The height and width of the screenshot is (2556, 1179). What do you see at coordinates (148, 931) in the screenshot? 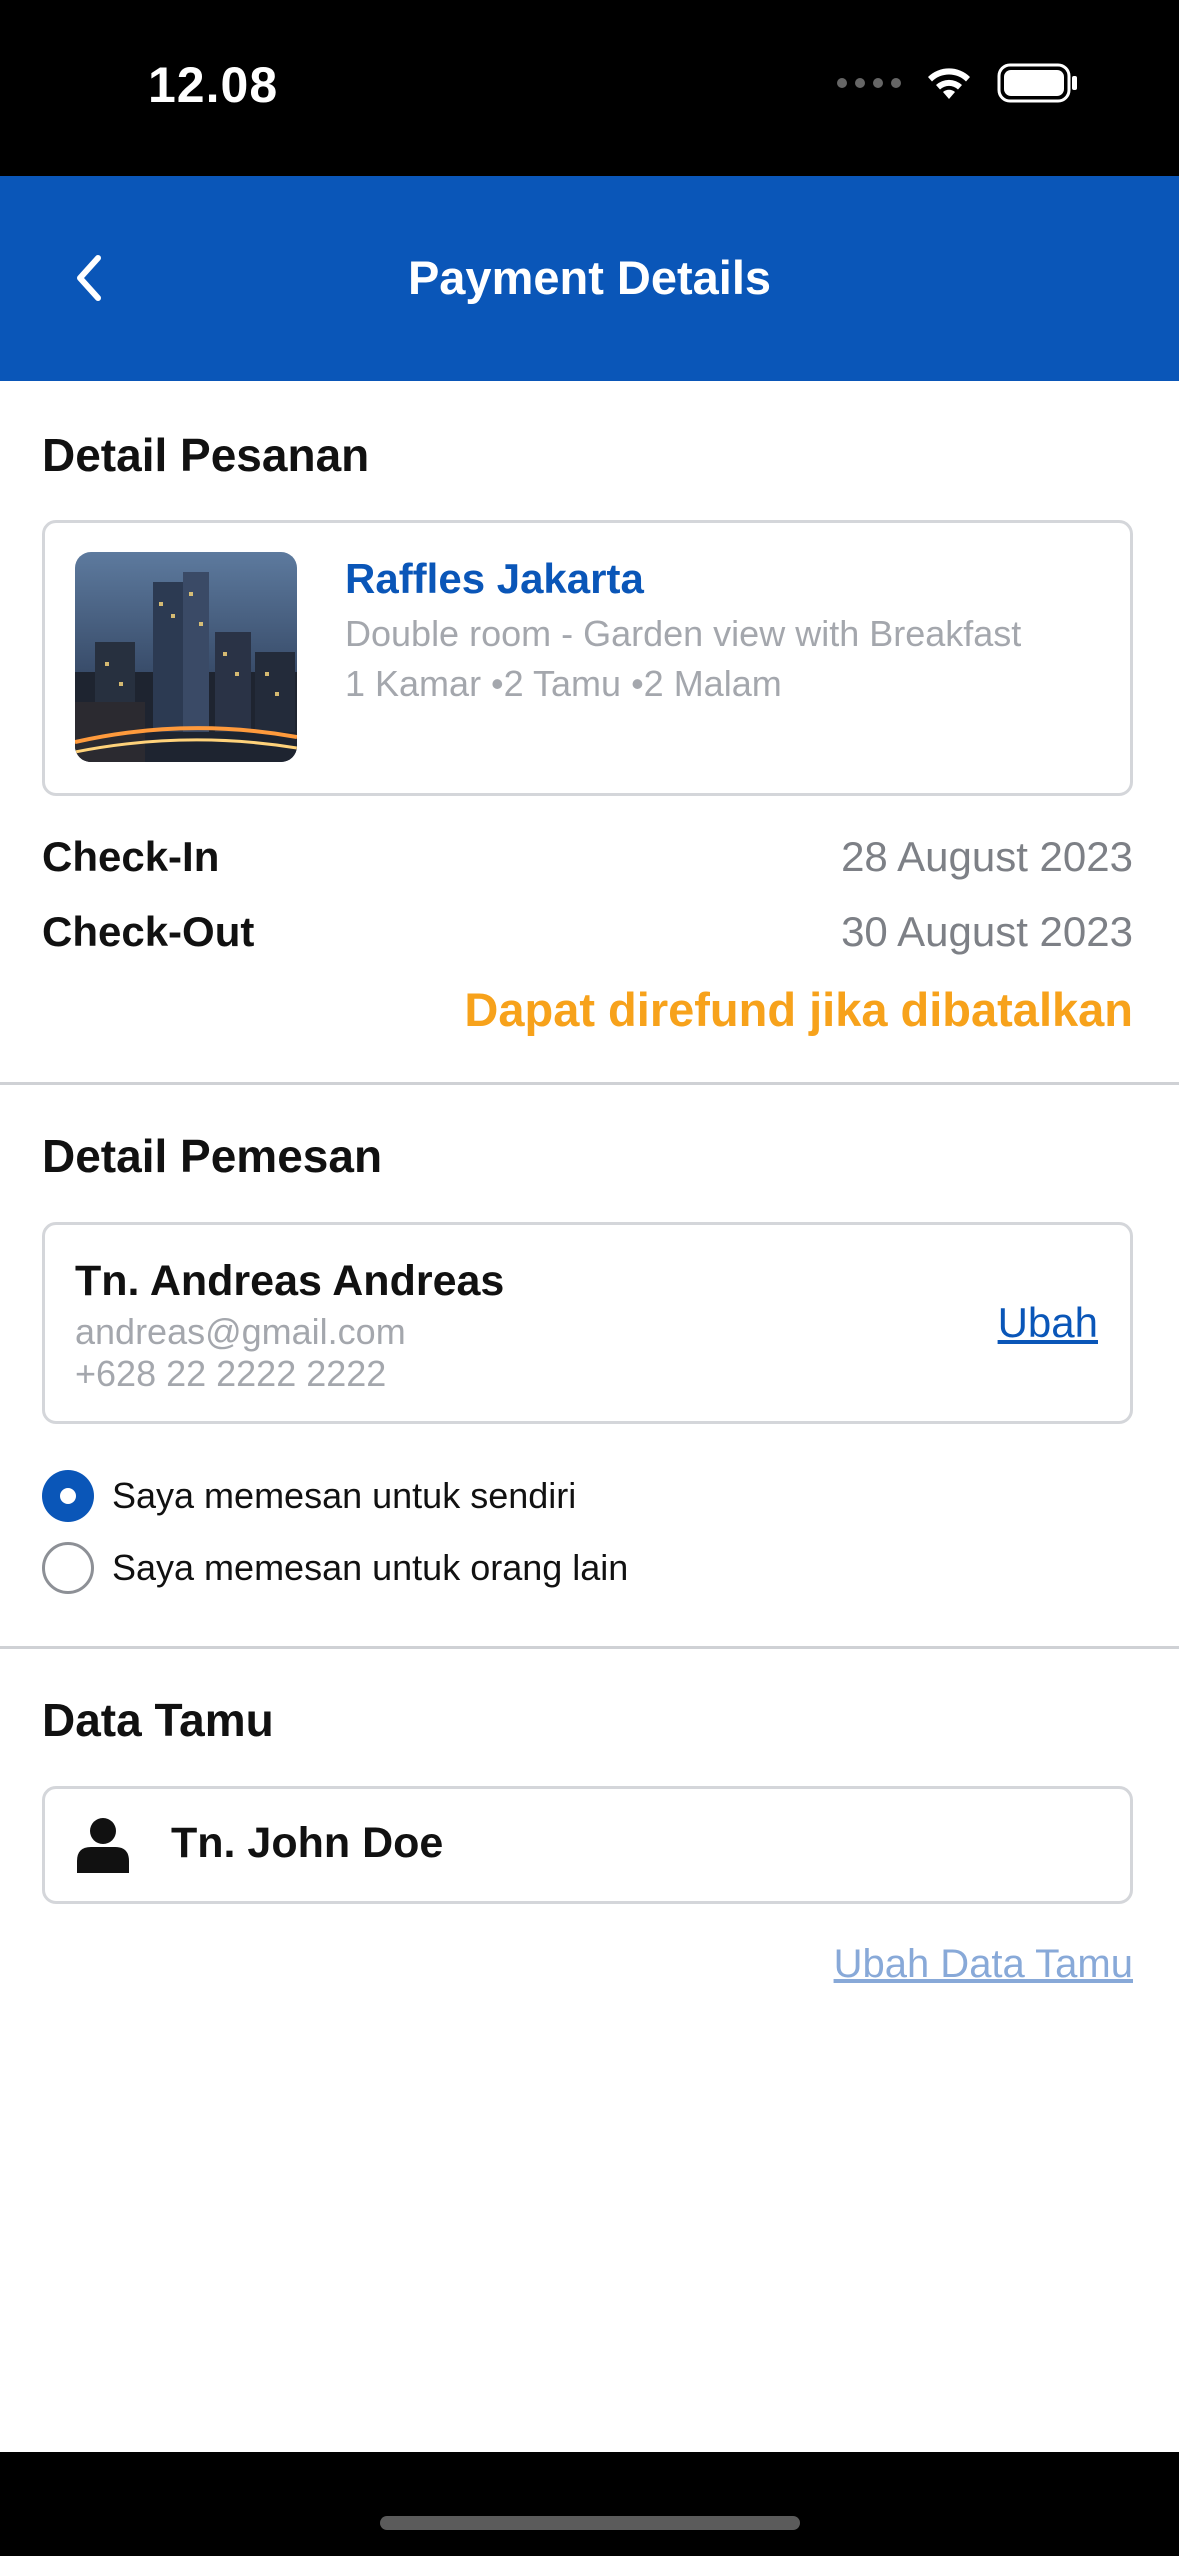
I see `check-out-label: Check-Out` at bounding box center [148, 931].